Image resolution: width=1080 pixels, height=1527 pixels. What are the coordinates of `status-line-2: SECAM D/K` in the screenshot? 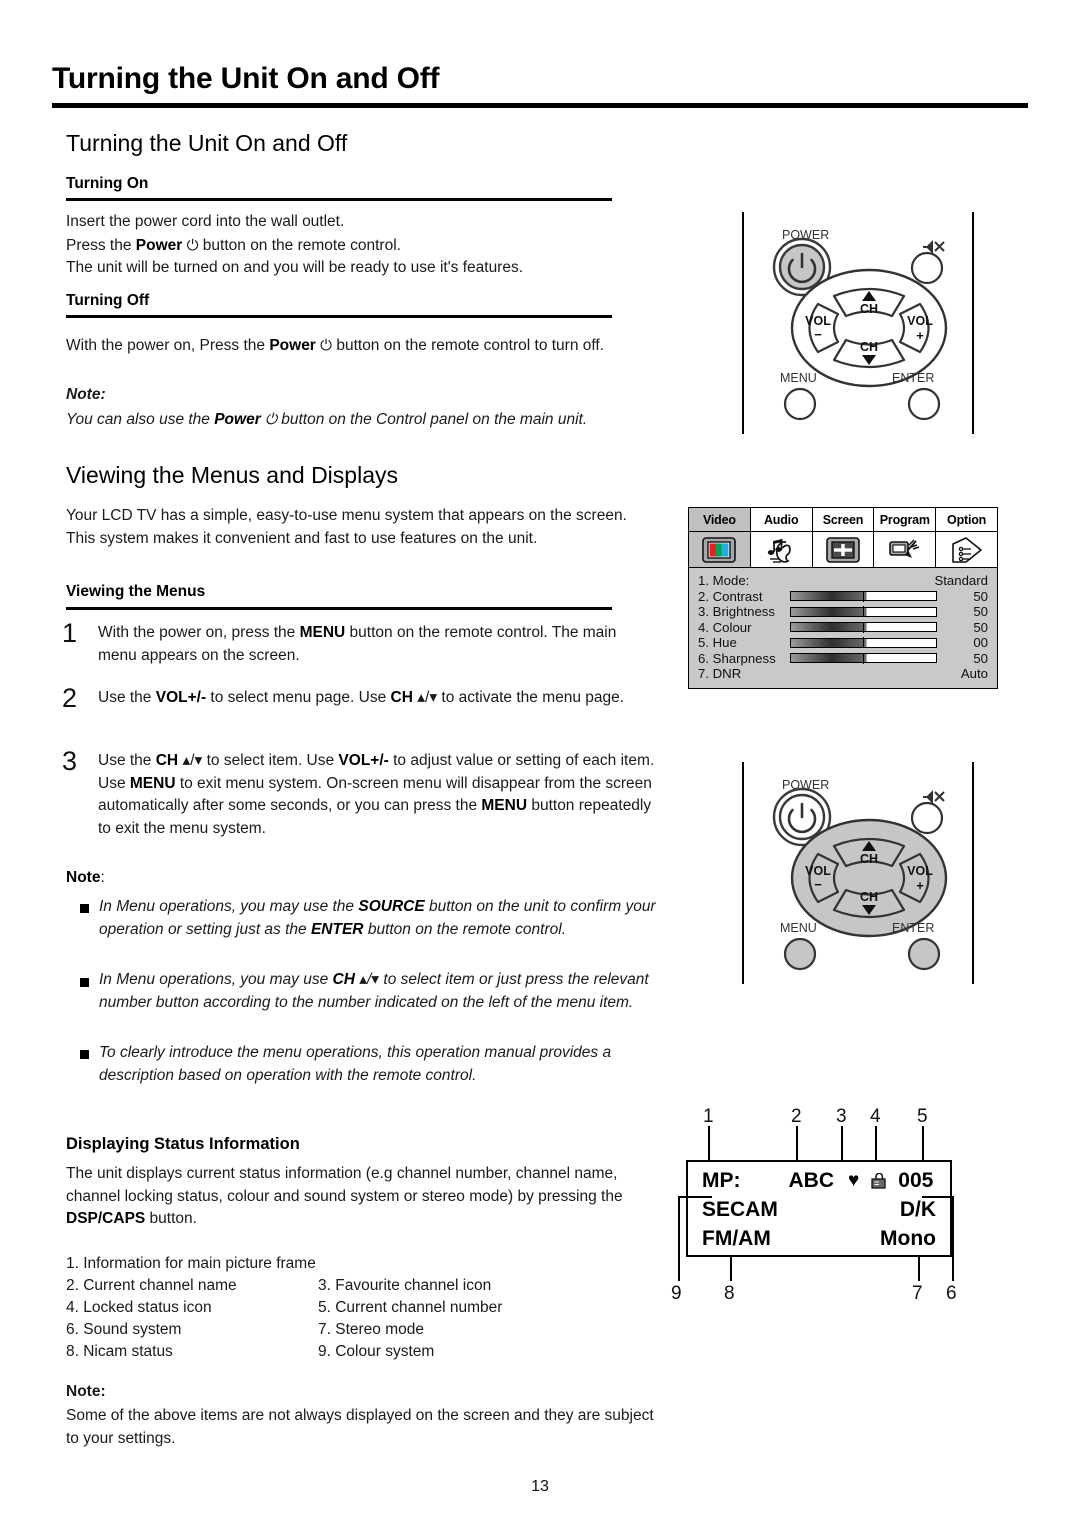 It's located at (819, 1209).